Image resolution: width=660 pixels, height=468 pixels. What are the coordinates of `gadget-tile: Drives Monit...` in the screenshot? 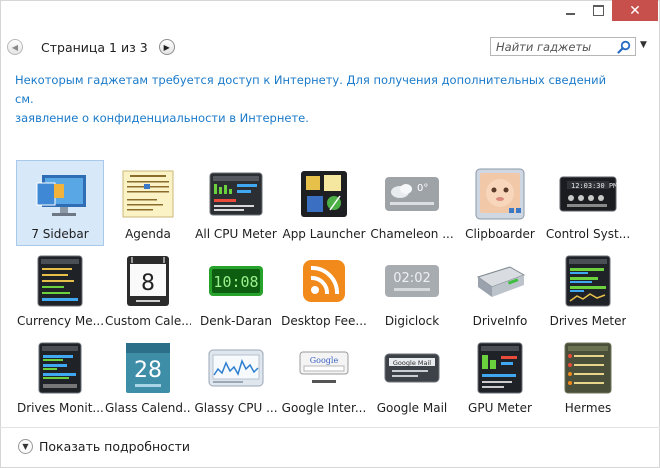 It's located at (60, 377).